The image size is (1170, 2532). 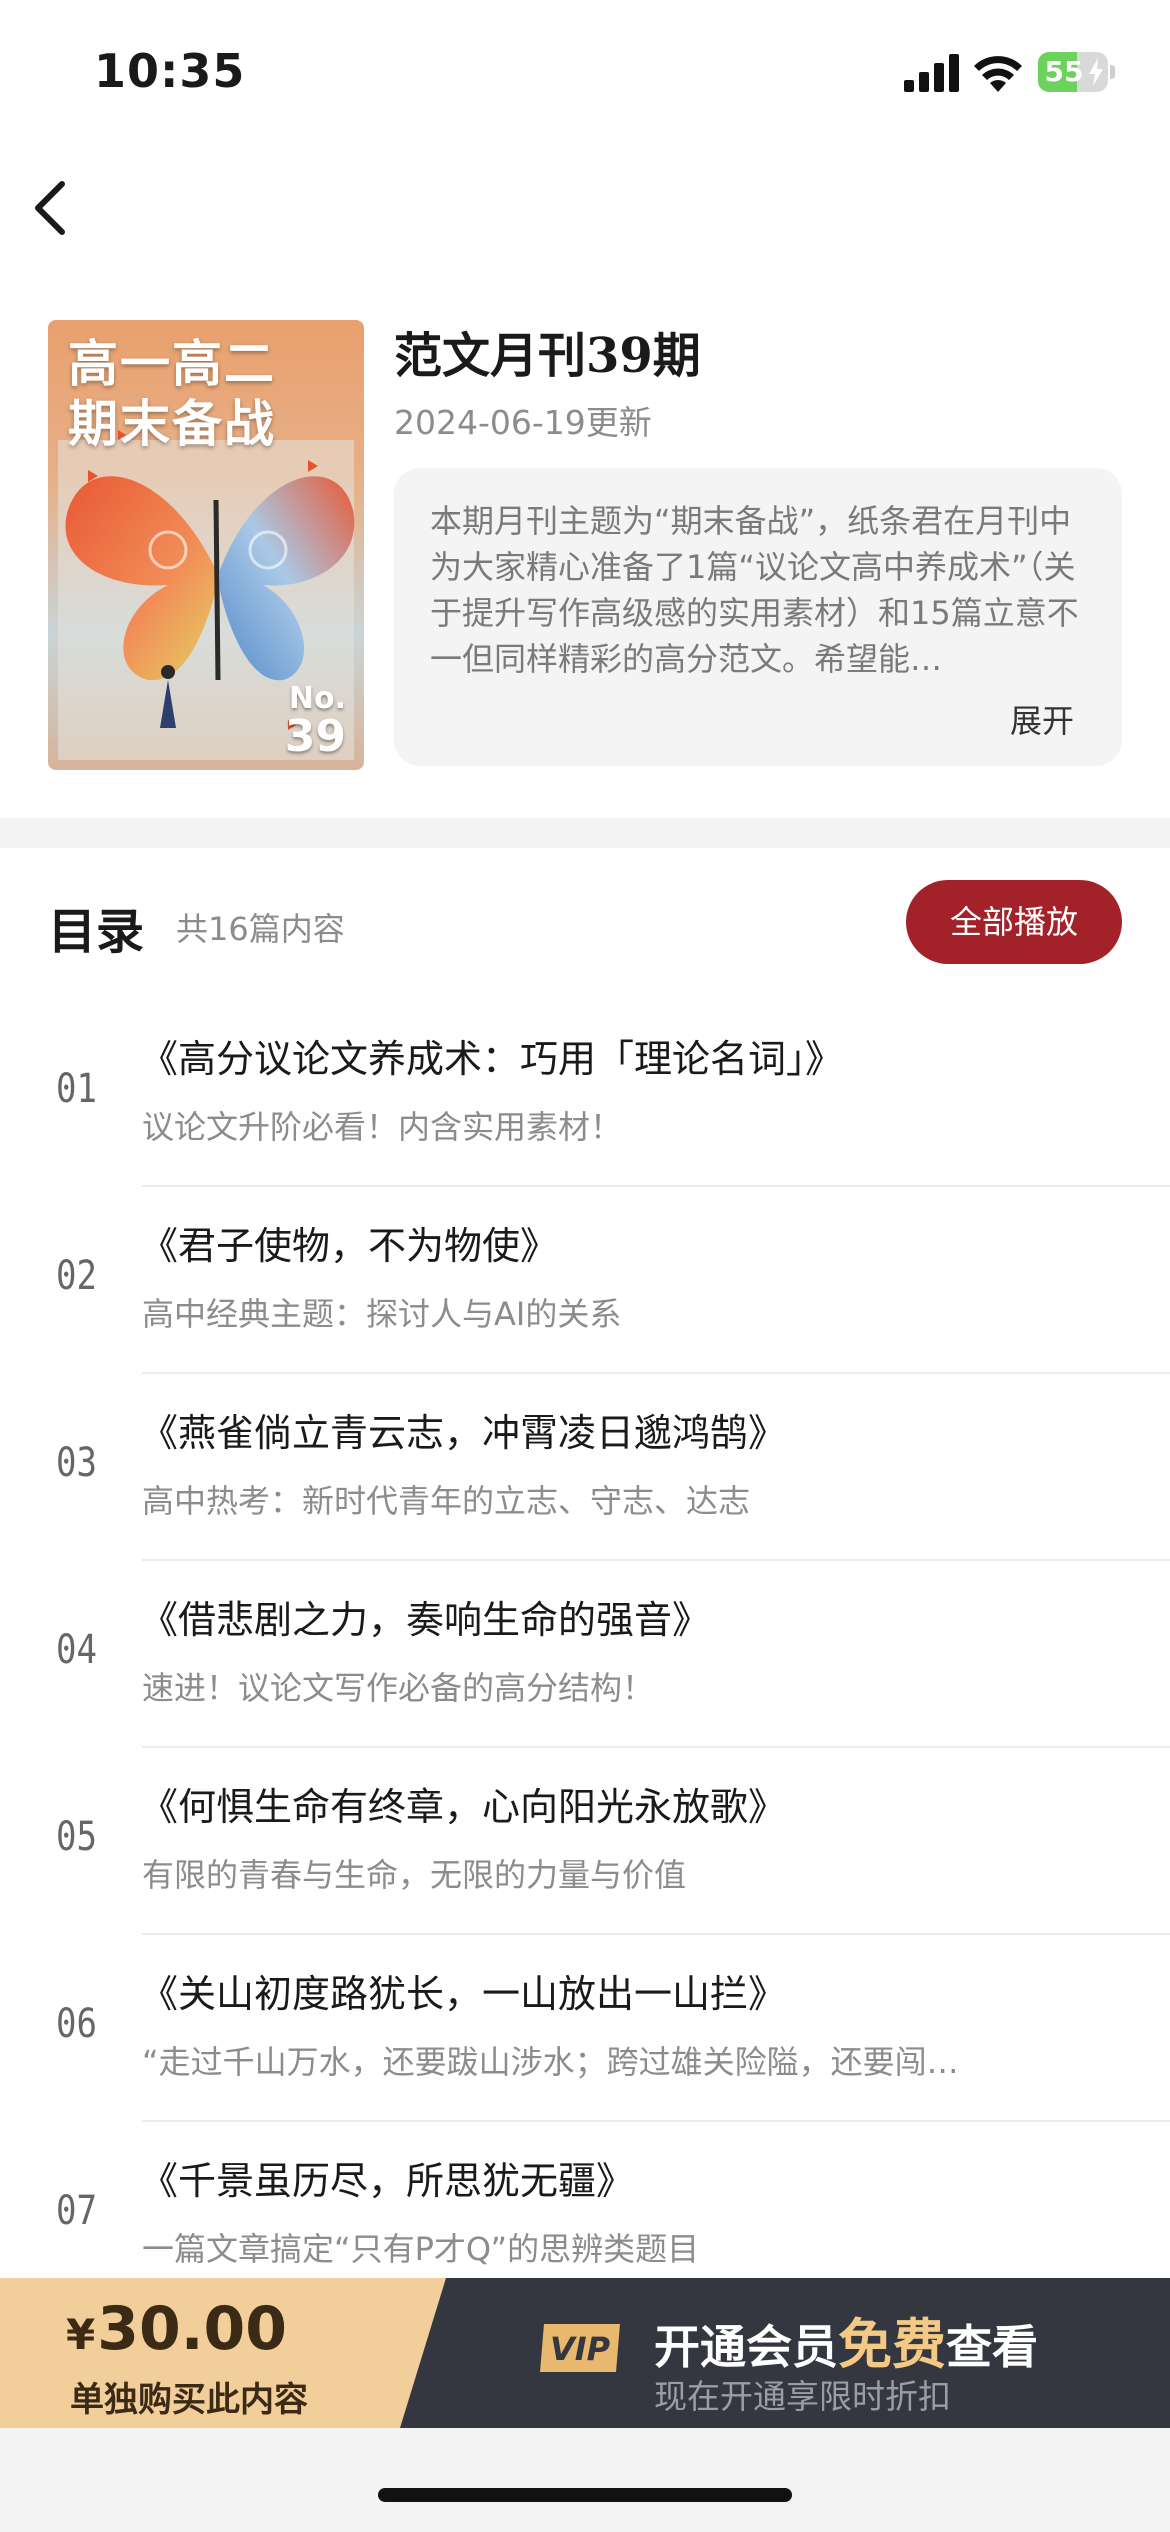 I want to click on battery-percent: 55, so click(x=1064, y=71).